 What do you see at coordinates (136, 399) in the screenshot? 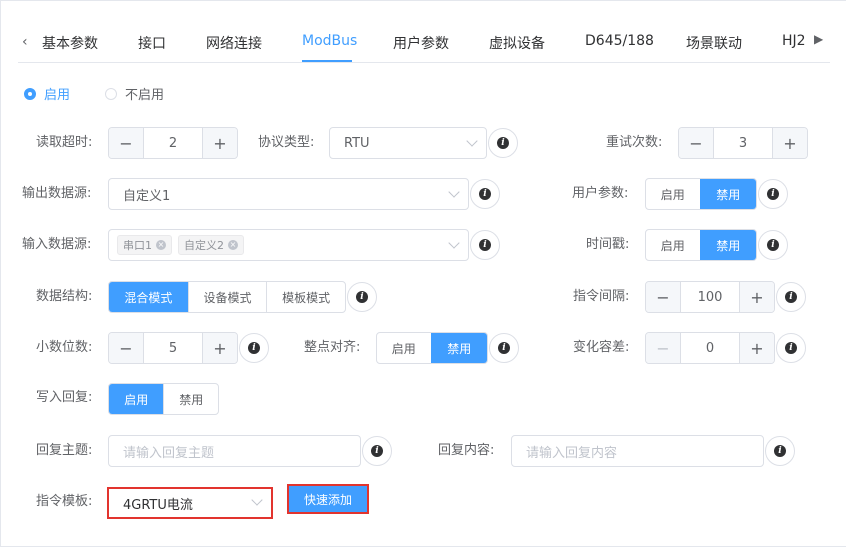
I see `write-reply-enable-button: 启用` at bounding box center [136, 399].